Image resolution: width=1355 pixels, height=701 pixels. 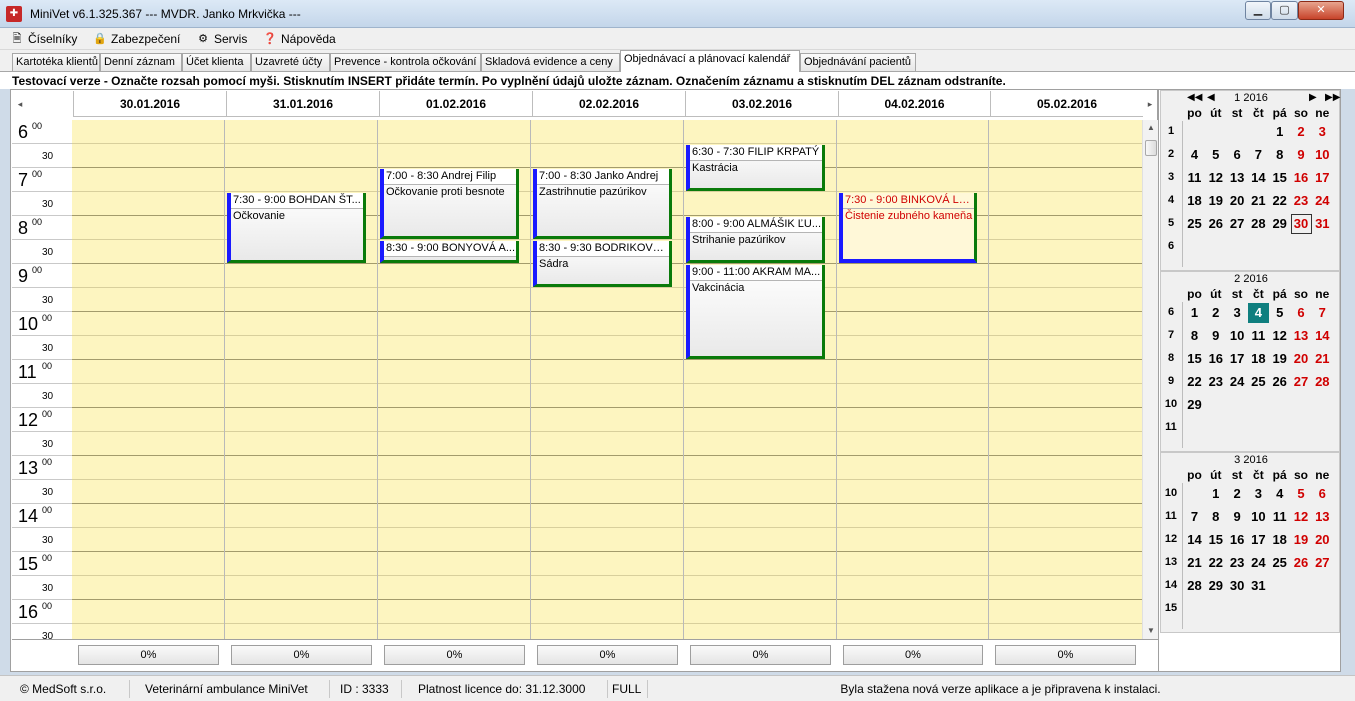 I want to click on day-header: 05.02.2016, so click(x=1066, y=104).